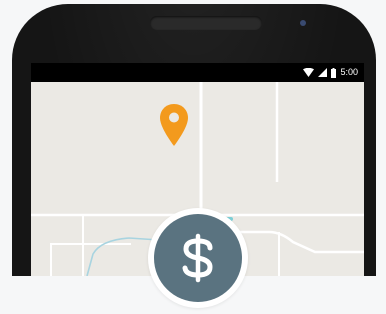 This screenshot has height=314, width=386. I want to click on status-icons: 5:00, so click(330, 72).